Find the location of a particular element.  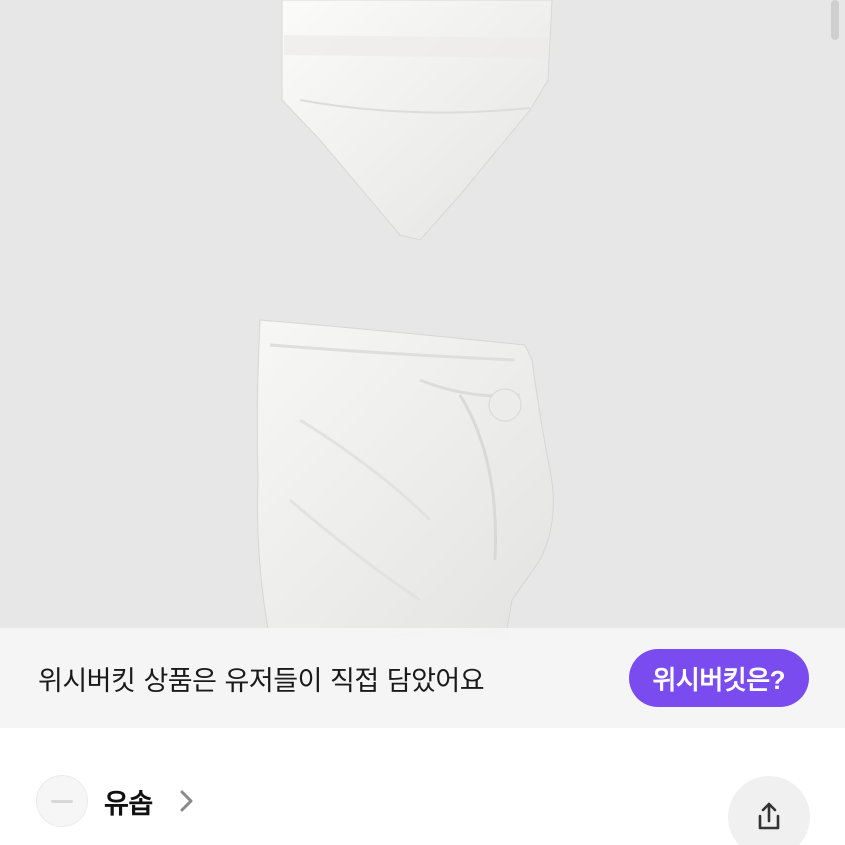

share-button is located at coordinates (769, 810).